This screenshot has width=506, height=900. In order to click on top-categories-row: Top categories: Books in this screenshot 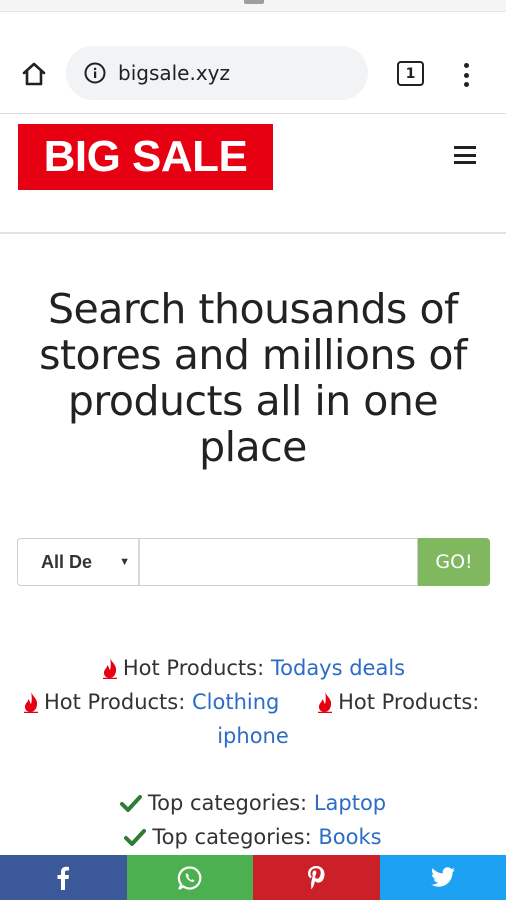, I will do `click(253, 838)`.